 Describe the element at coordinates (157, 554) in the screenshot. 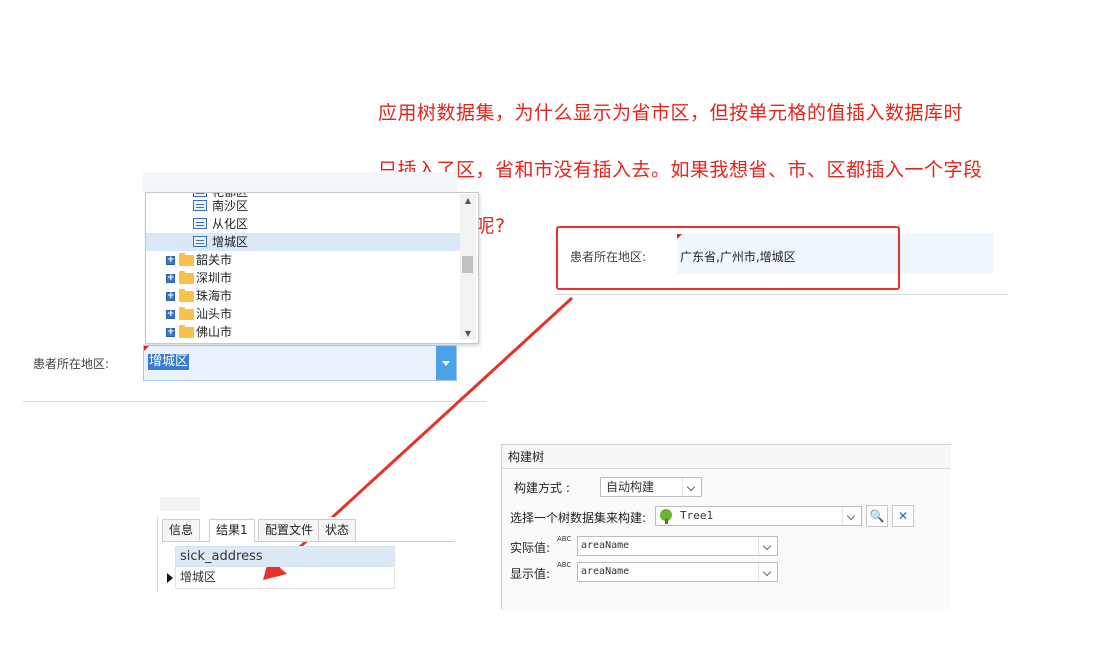

I see `panel-border` at that location.